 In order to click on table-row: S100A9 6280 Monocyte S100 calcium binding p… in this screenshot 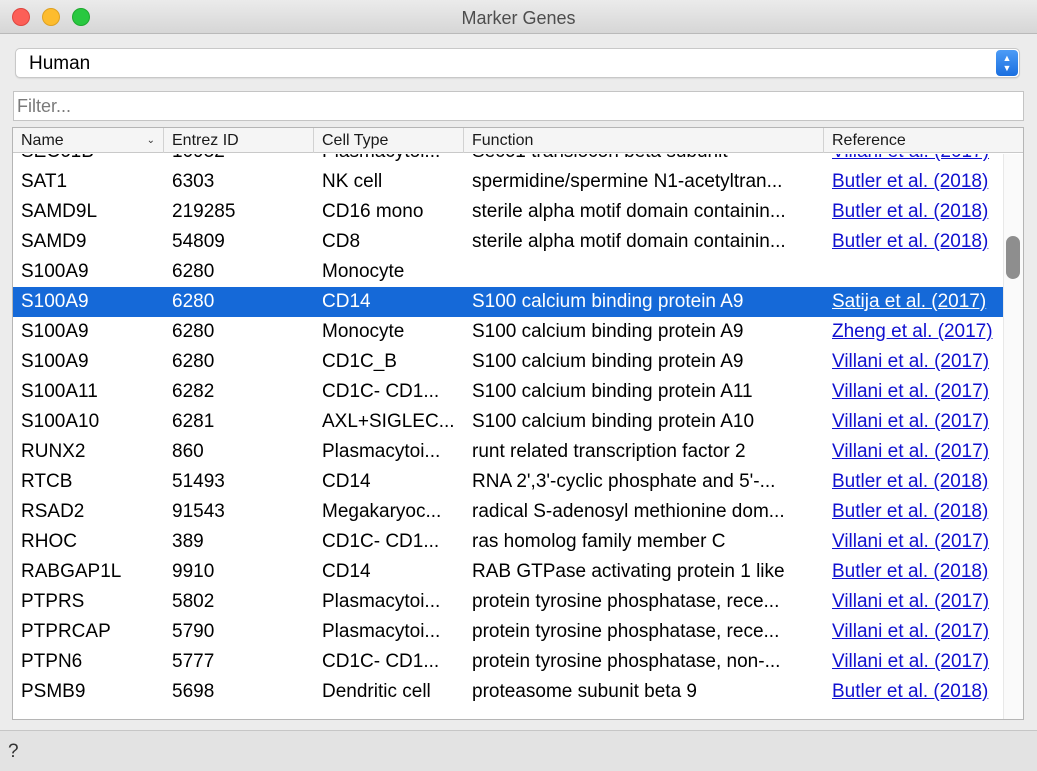, I will do `click(509, 332)`.